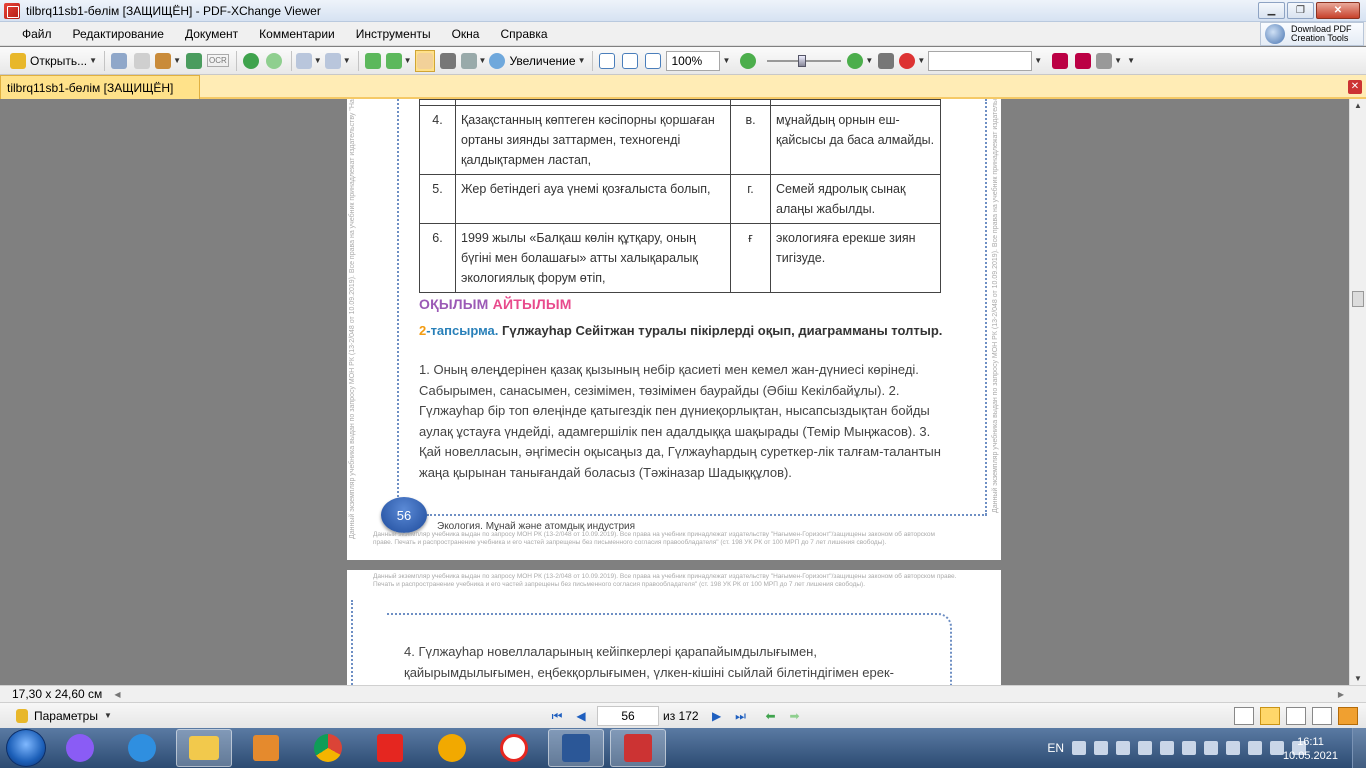 This screenshot has width=1366, height=768. I want to click on previous-view-button: ⬅, so click(771, 716).